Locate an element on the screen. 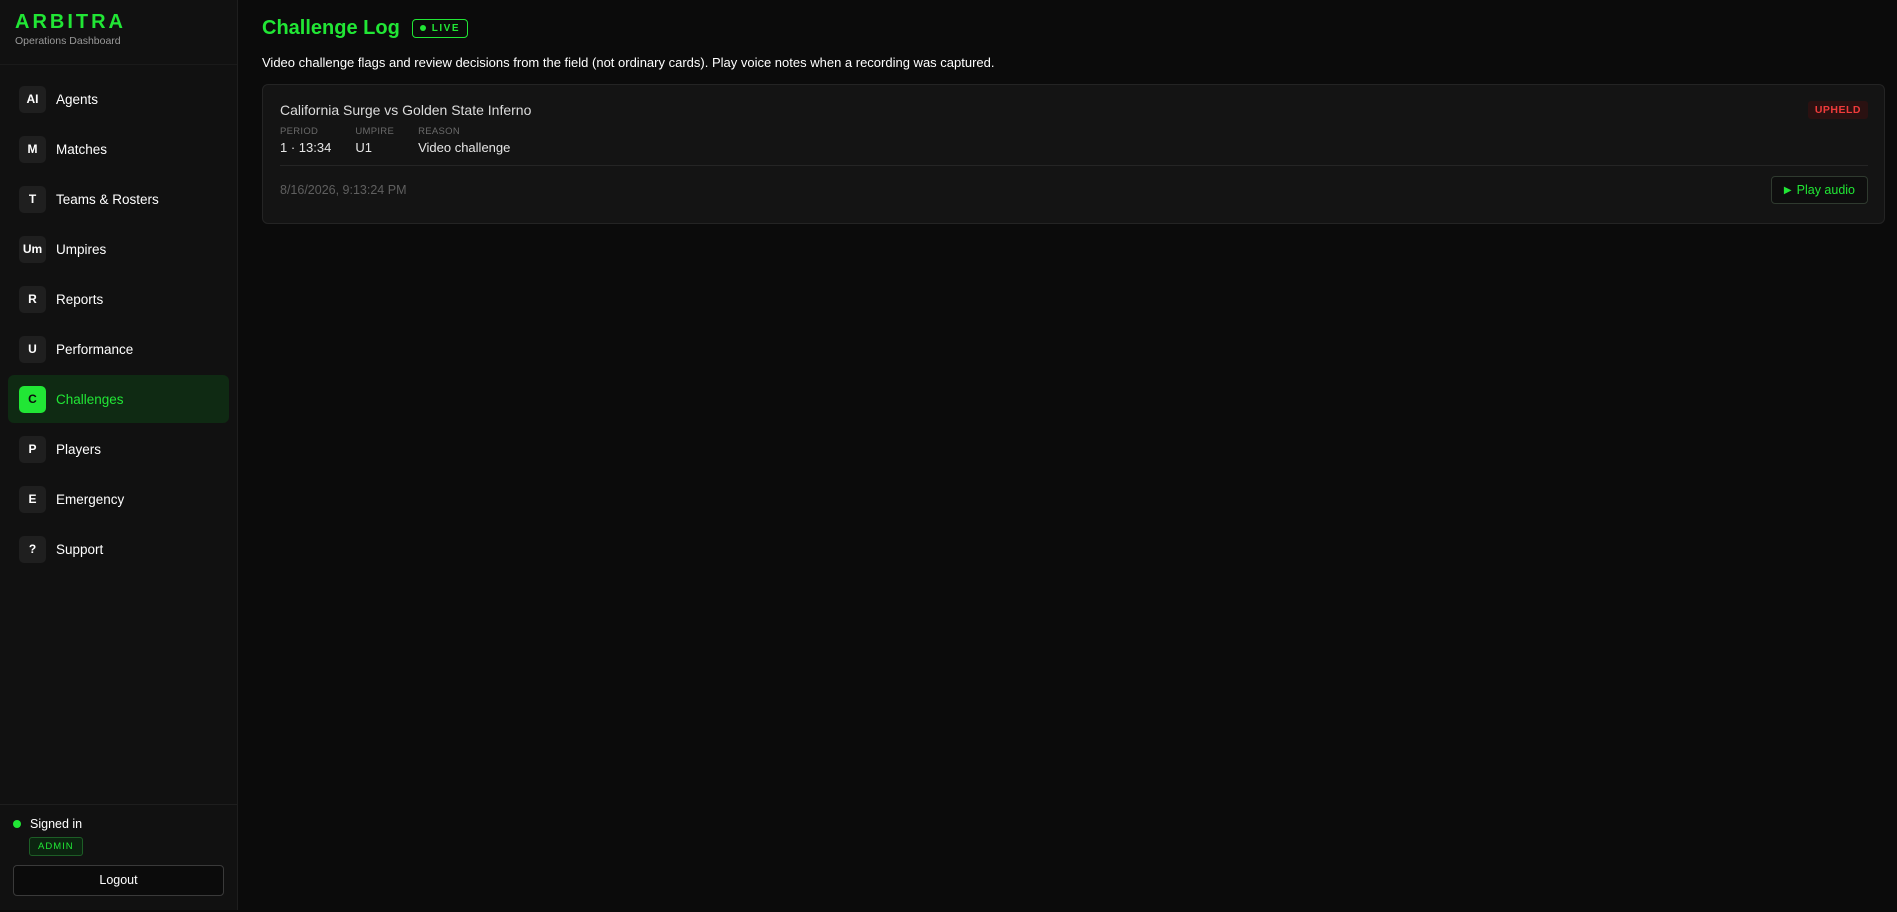 The width and height of the screenshot is (1897, 912). sidebar-item-agents: AI Agents is located at coordinates (118, 99).